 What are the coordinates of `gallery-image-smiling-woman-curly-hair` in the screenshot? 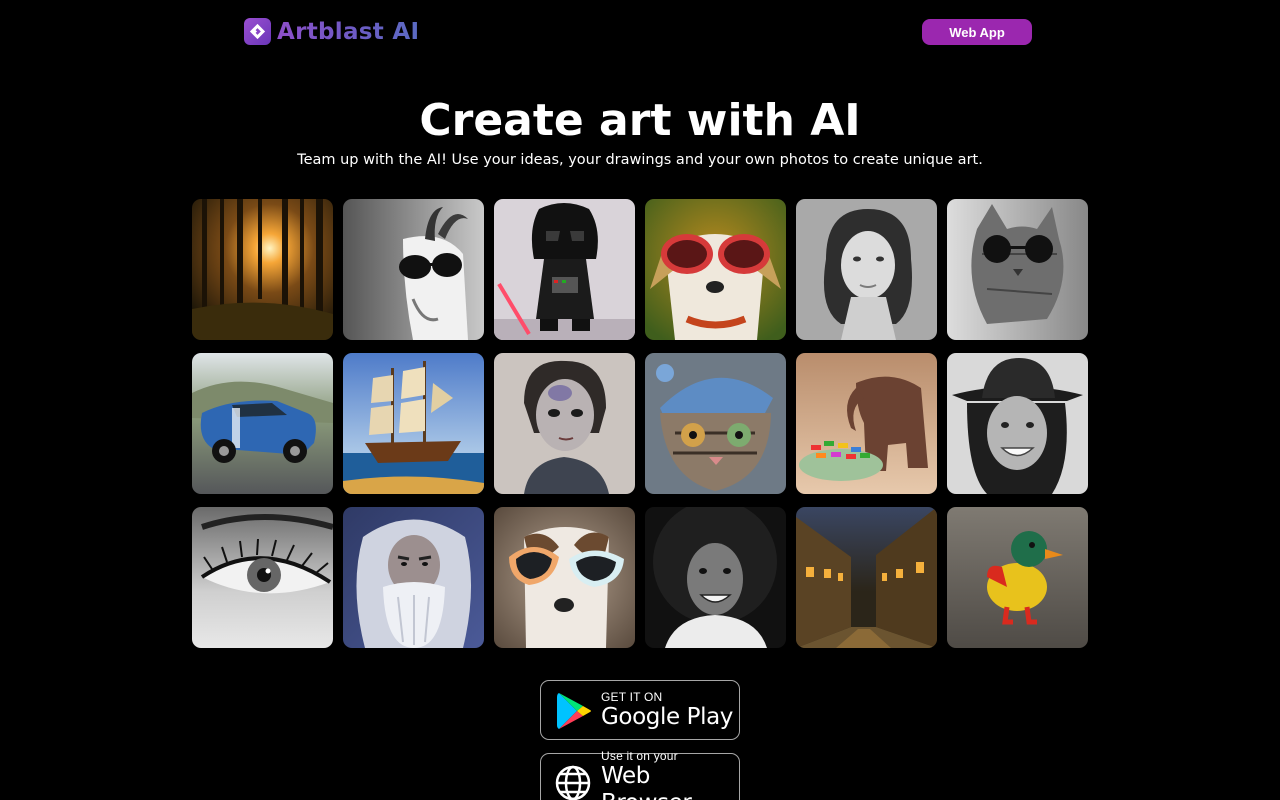 It's located at (715, 577).